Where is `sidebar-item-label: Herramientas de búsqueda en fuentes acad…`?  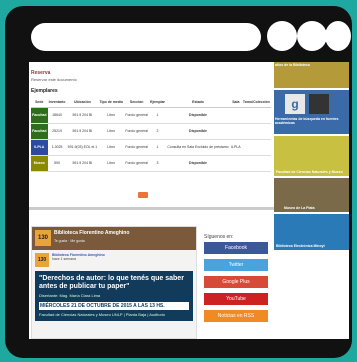 sidebar-item-label: Herramientas de búsqueda en fuentes acad… is located at coordinates (307, 121).